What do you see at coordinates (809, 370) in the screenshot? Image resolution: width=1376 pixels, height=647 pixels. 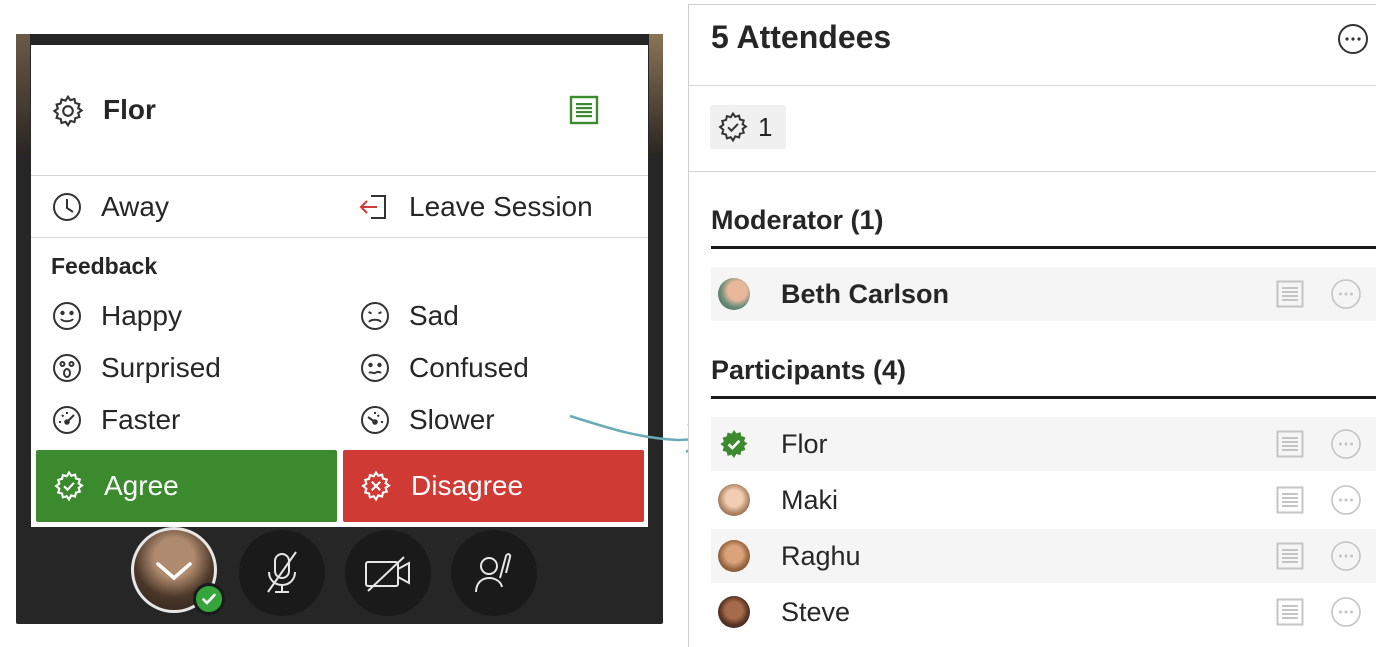 I see `participants-heading: Participants (4)` at bounding box center [809, 370].